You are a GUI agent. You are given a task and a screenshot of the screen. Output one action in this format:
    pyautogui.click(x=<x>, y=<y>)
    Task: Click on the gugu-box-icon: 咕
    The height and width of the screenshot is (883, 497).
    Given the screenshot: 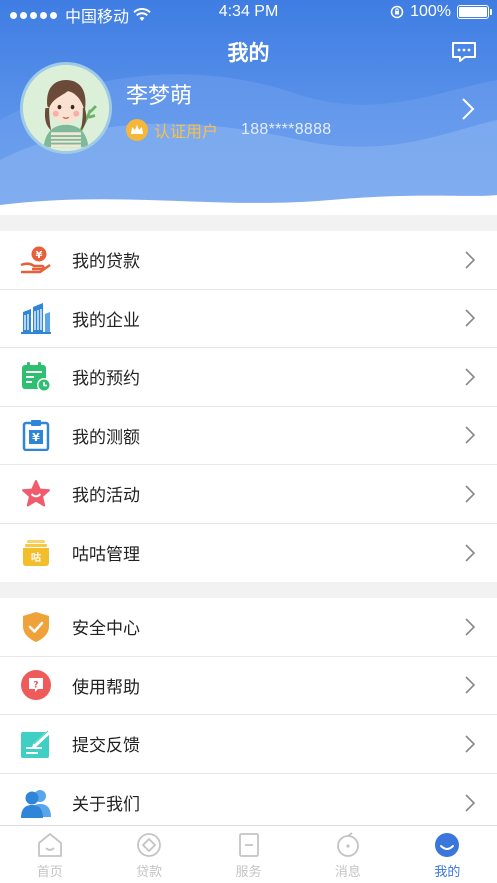 What is the action you would take?
    pyautogui.click(x=36, y=553)
    